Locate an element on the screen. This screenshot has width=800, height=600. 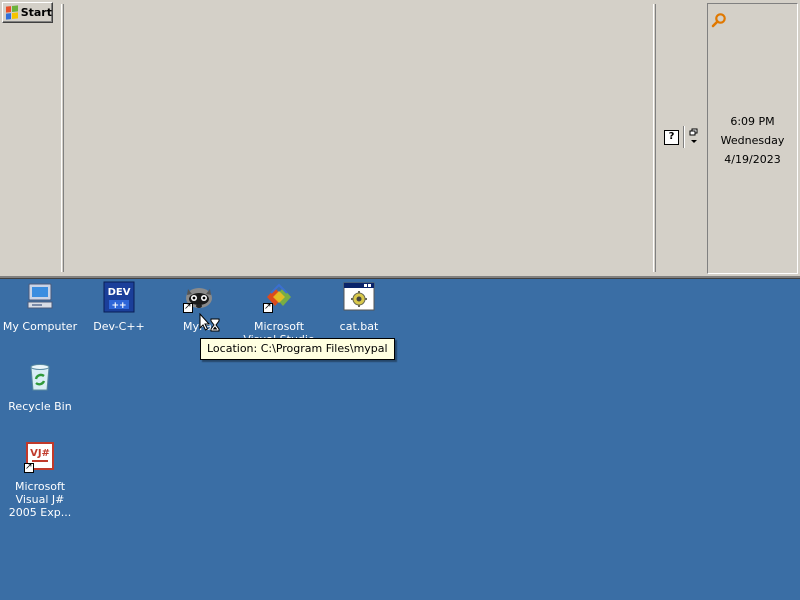
desktop-icon-my-computer: My Computer is located at coordinates (40, 307).